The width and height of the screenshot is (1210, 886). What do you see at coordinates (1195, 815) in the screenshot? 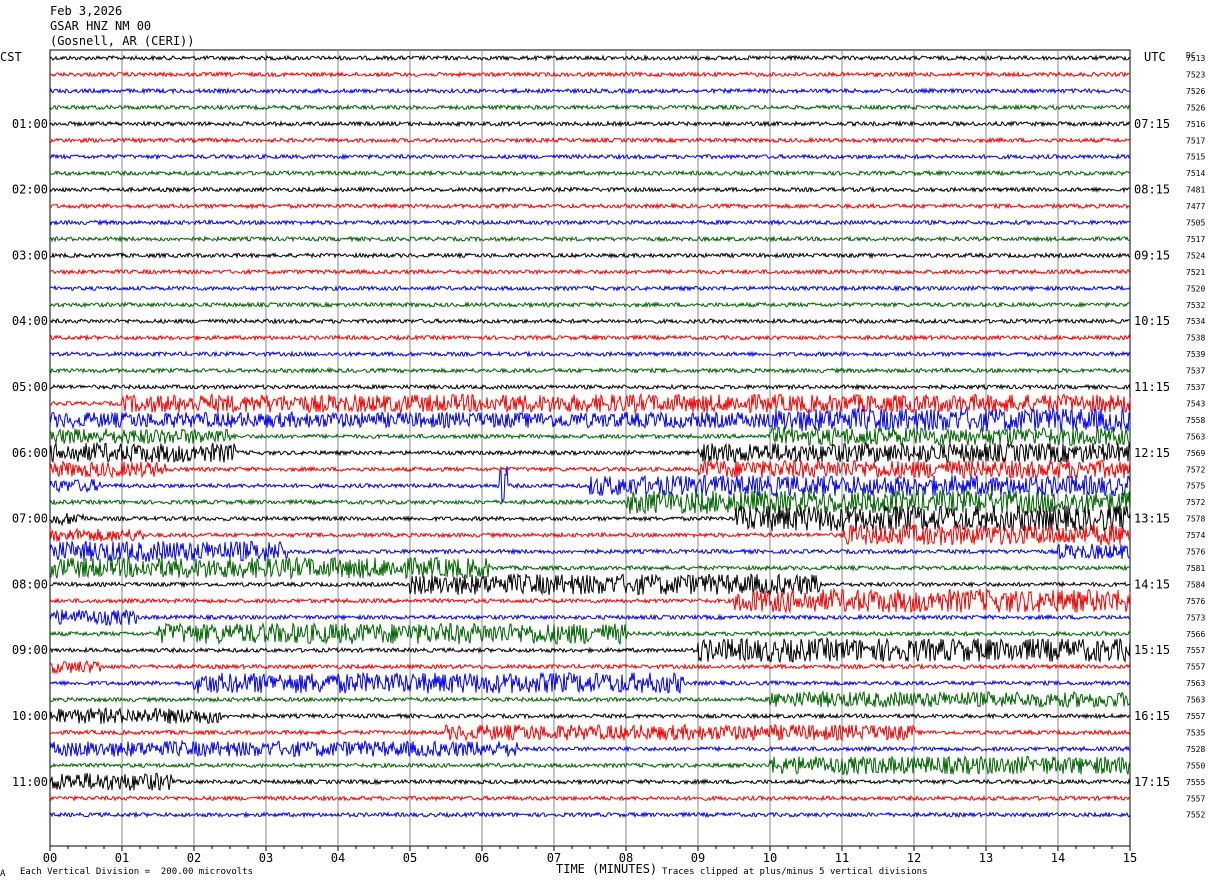
I see `dc-offset-label: 7552` at bounding box center [1195, 815].